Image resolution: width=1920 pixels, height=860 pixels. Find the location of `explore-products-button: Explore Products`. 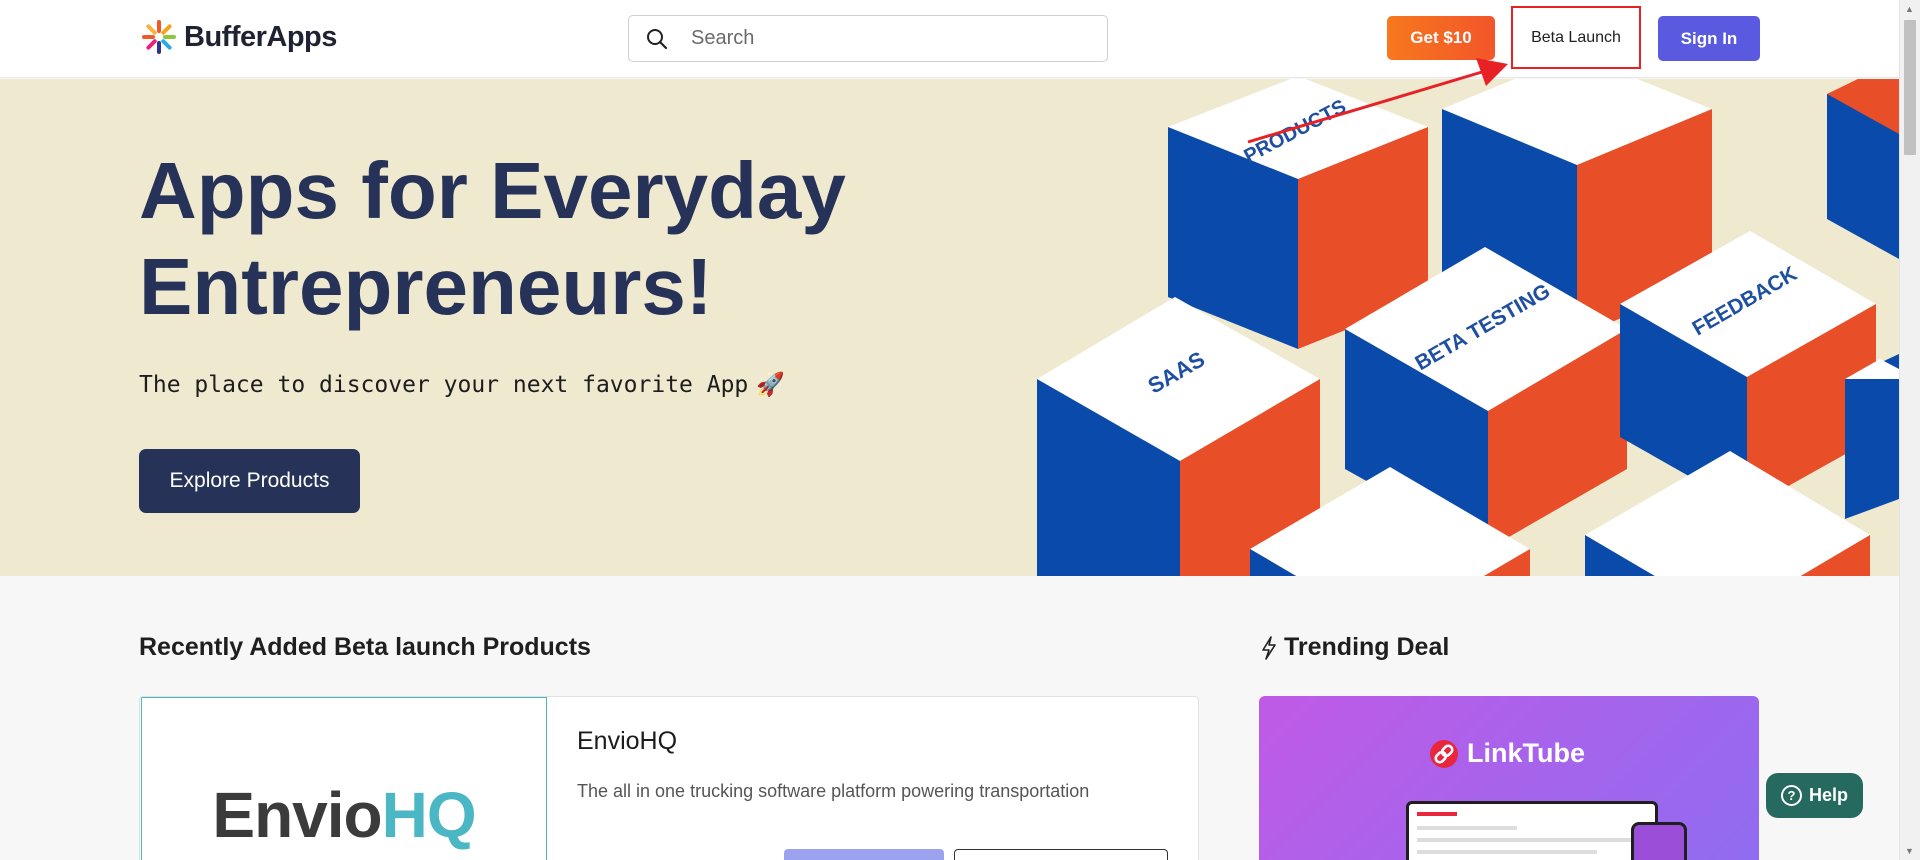

explore-products-button: Explore Products is located at coordinates (249, 481).